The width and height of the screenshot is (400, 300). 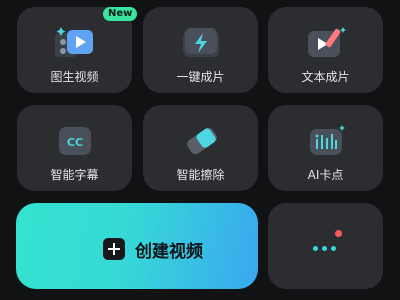 I want to click on image-to-video-icon, so click(x=73, y=42).